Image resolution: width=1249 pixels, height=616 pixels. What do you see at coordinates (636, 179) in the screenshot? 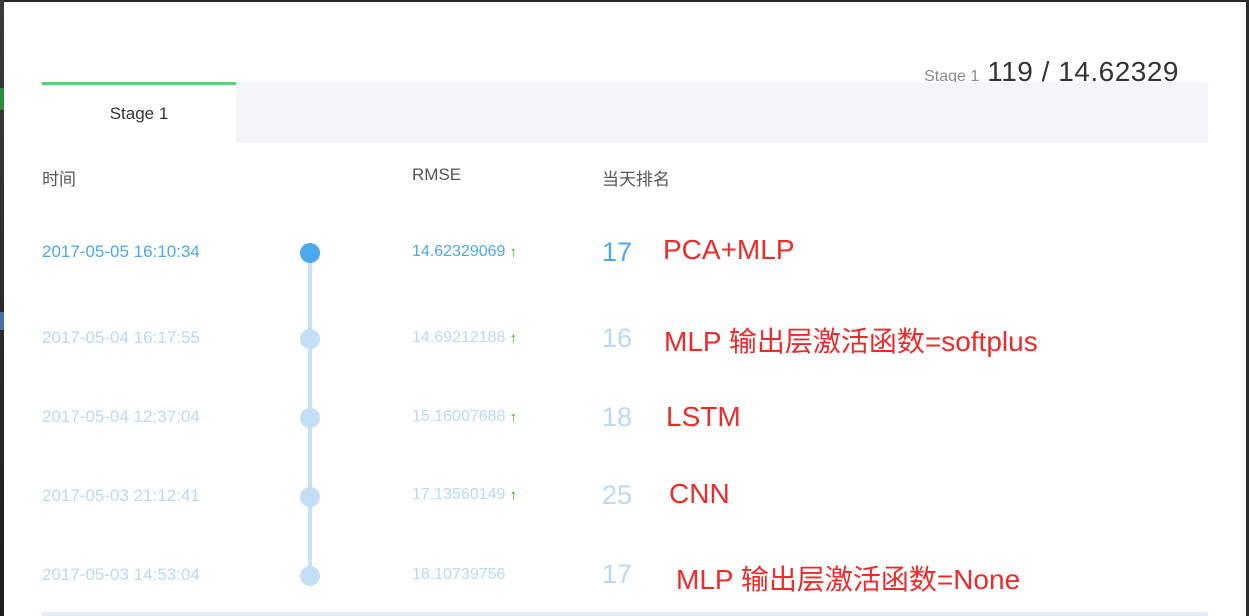
I see `column-header-rank: 当天排名` at bounding box center [636, 179].